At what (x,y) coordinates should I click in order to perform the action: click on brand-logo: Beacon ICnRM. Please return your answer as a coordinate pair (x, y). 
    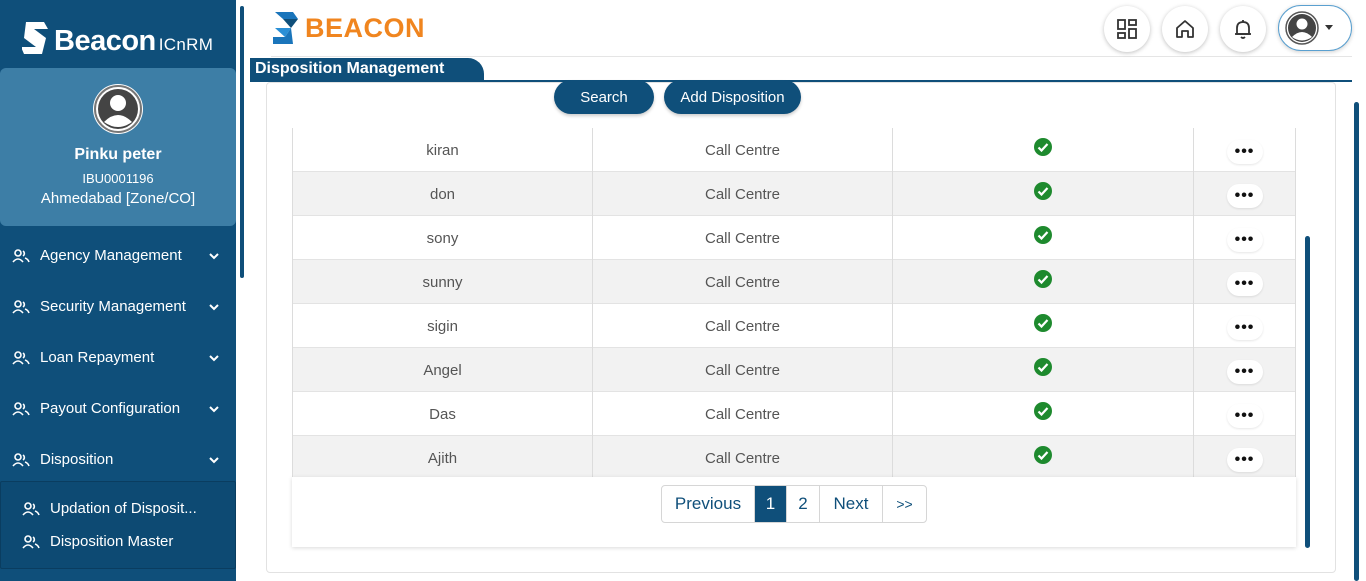
    Looking at the image, I should click on (117, 36).